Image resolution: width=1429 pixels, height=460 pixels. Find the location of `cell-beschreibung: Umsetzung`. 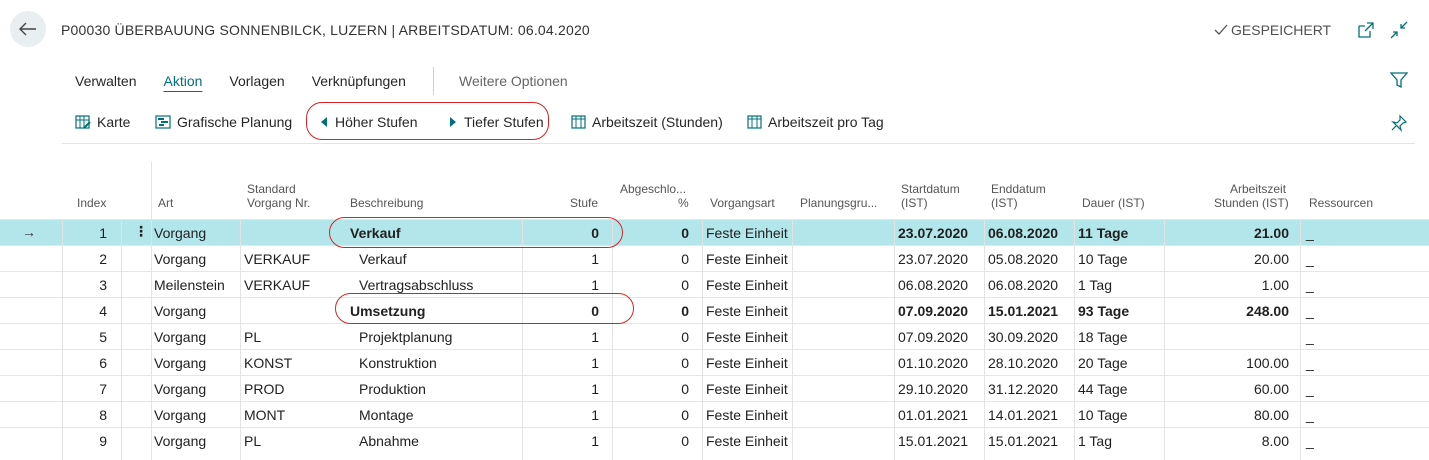

cell-beschreibung: Umsetzung is located at coordinates (387, 311).